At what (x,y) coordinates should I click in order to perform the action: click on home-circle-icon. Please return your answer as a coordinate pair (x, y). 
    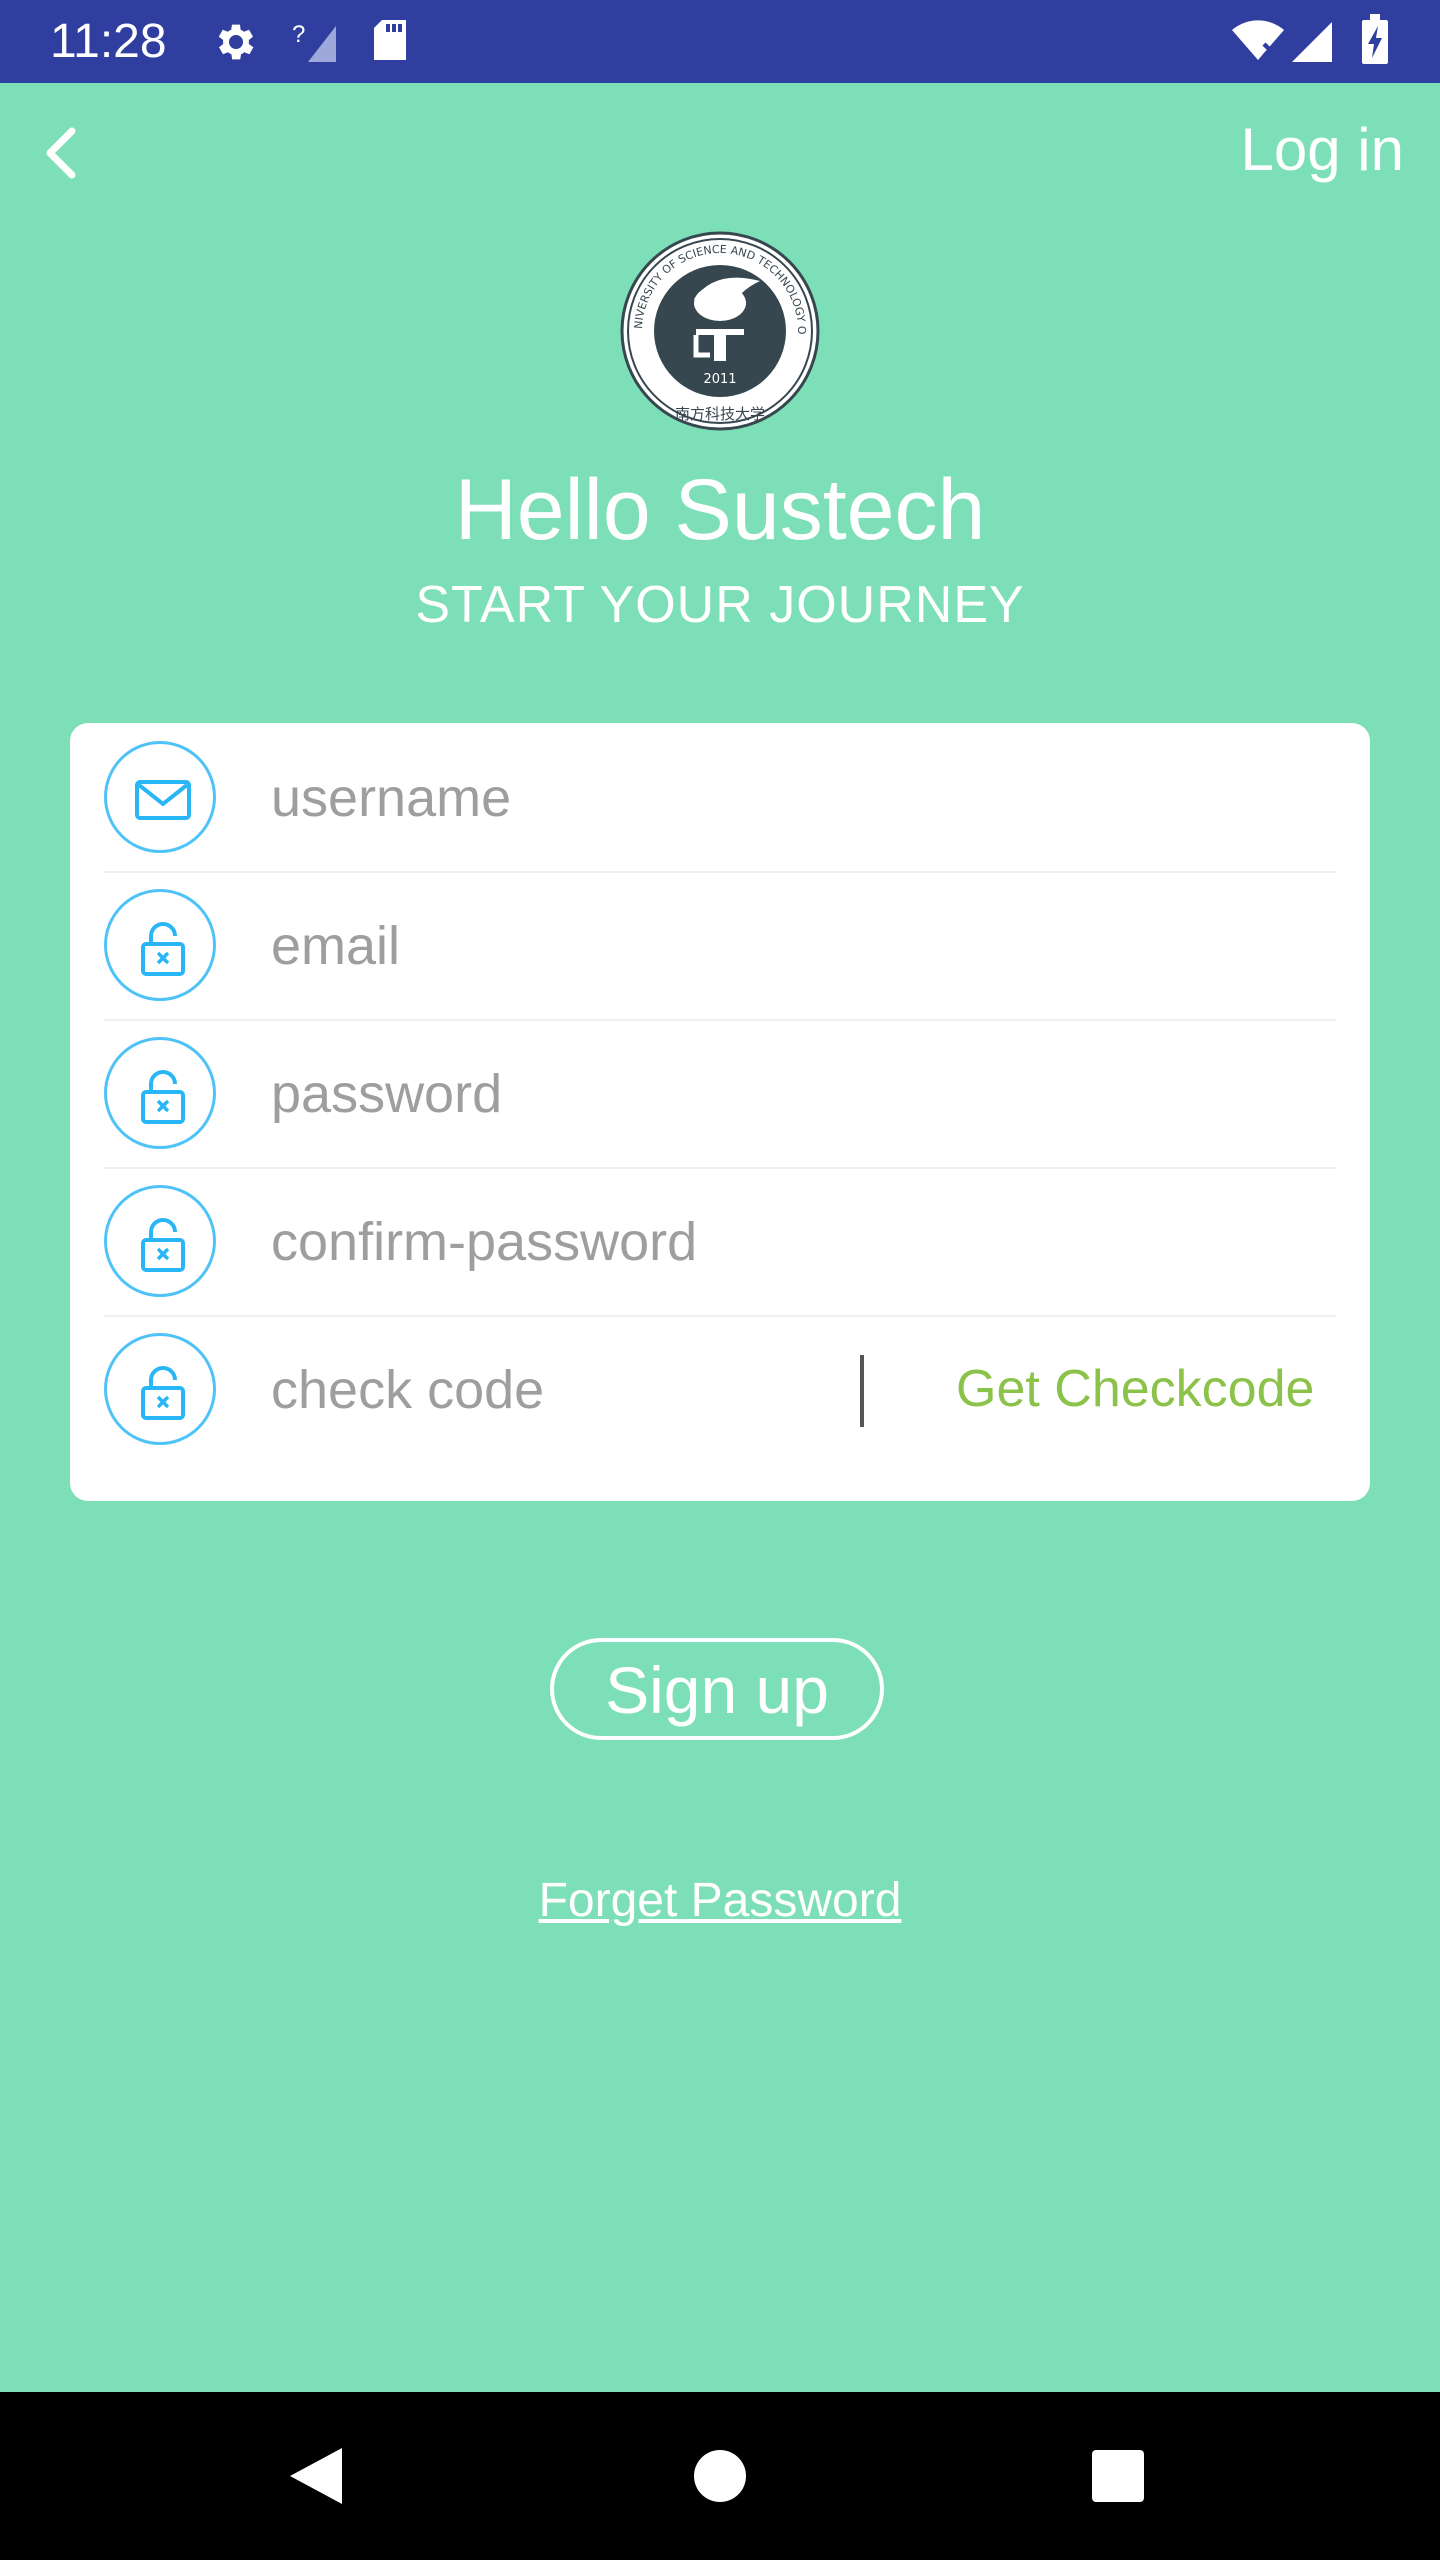
    Looking at the image, I should click on (720, 2476).